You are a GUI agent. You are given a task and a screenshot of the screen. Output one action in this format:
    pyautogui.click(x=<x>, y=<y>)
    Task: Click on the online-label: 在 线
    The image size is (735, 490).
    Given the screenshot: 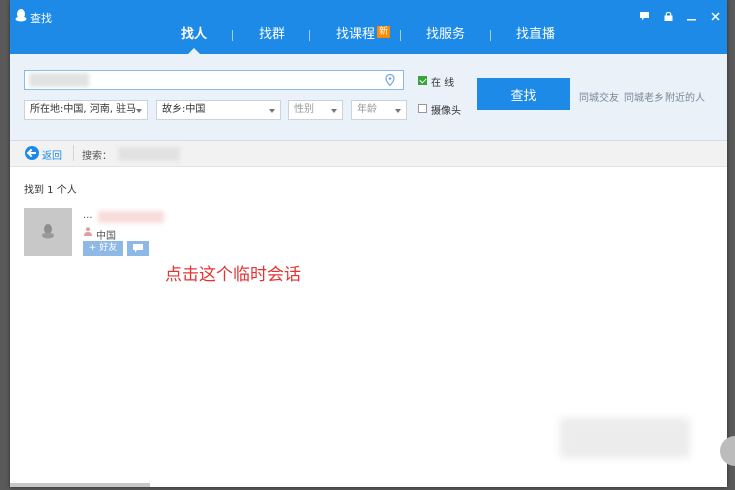 What is the action you would take?
    pyautogui.click(x=443, y=83)
    